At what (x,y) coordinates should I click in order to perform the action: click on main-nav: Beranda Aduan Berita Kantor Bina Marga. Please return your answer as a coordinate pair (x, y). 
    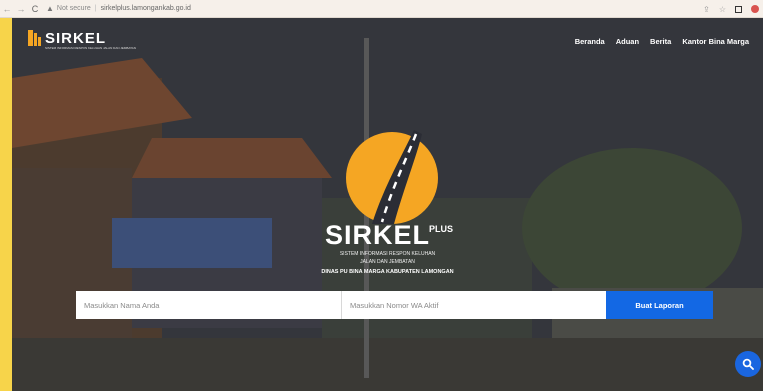
    Looking at the image, I should click on (662, 41).